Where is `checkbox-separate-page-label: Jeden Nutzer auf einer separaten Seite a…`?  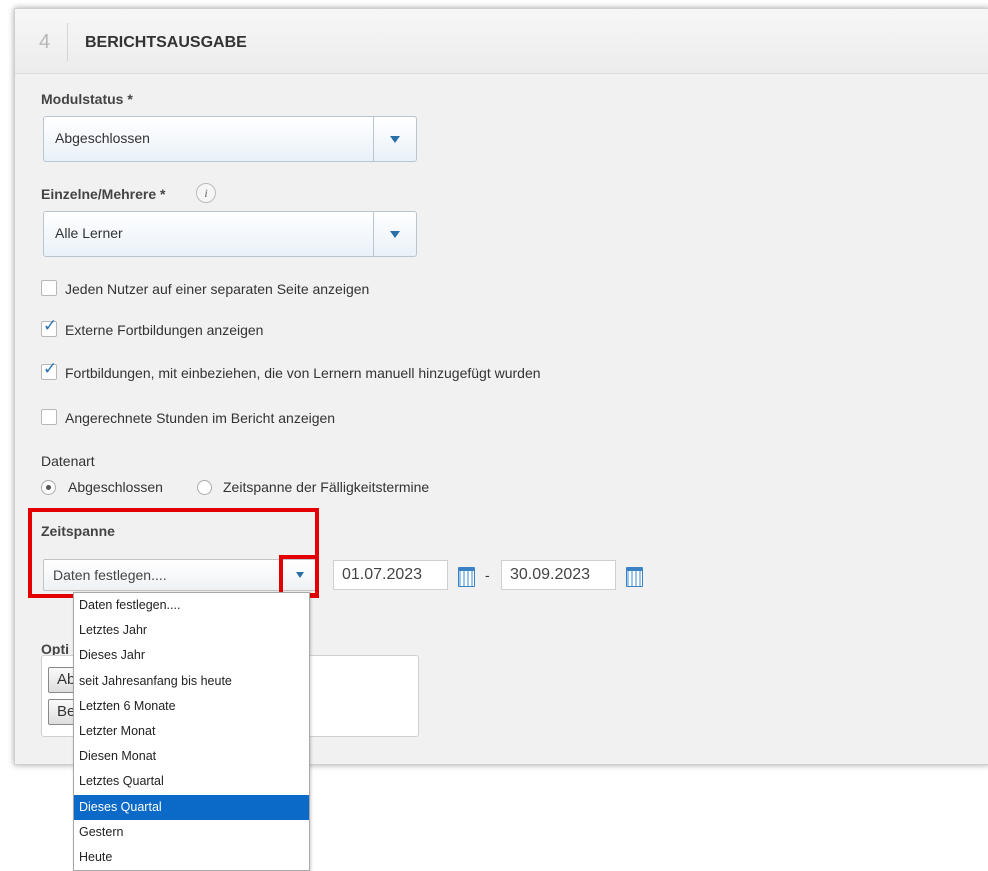
checkbox-separate-page-label: Jeden Nutzer auf einer separaten Seite a… is located at coordinates (217, 289).